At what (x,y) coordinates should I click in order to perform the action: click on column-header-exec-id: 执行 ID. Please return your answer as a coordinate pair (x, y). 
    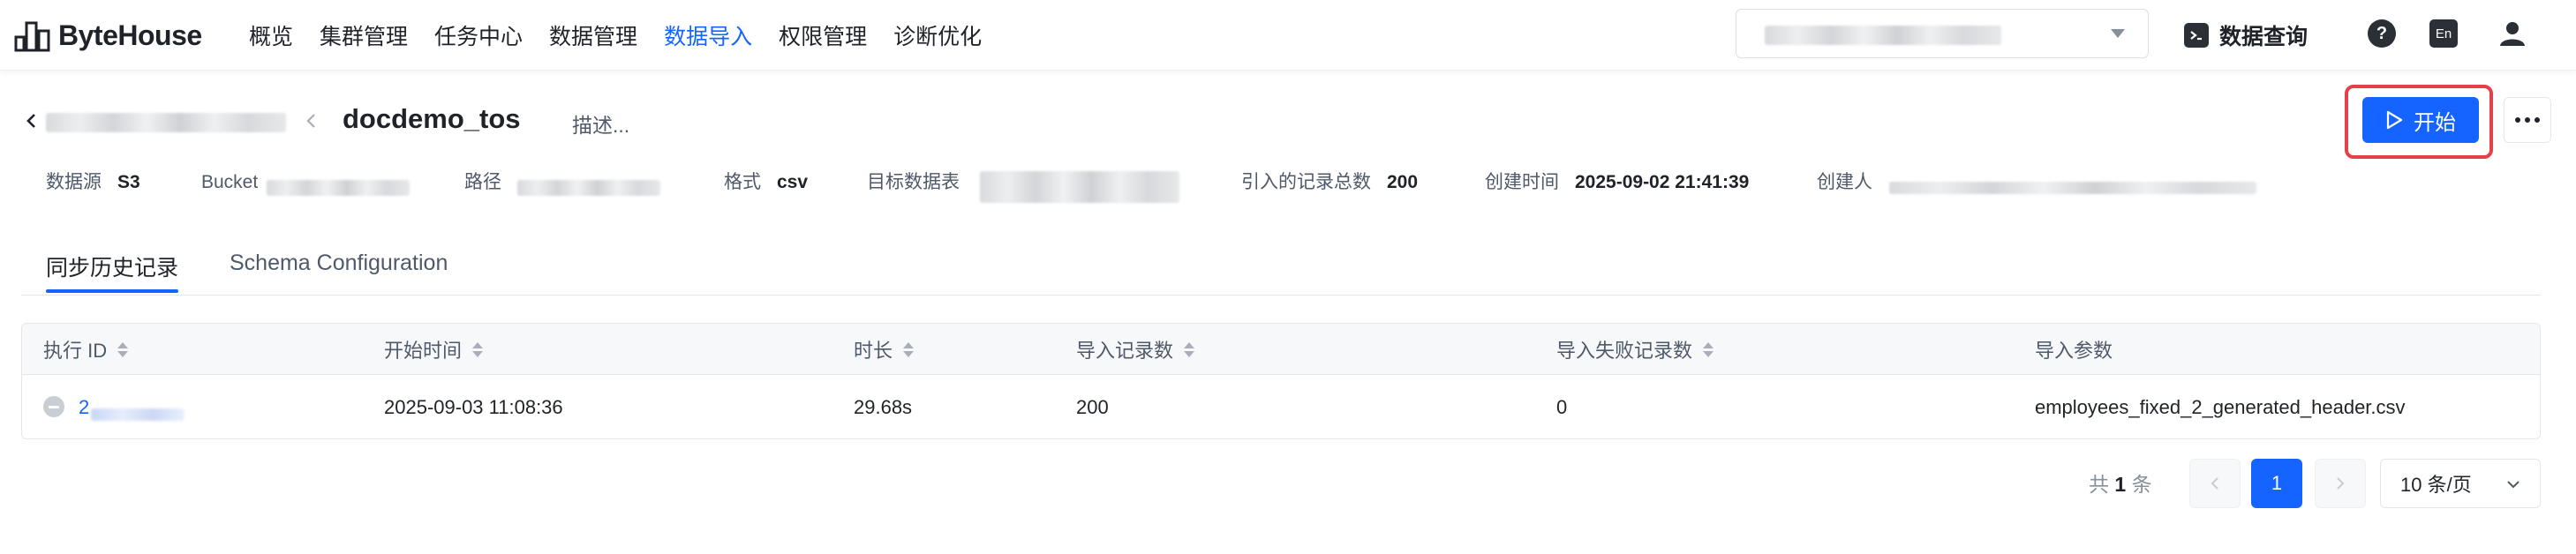
    Looking at the image, I should click on (86, 349).